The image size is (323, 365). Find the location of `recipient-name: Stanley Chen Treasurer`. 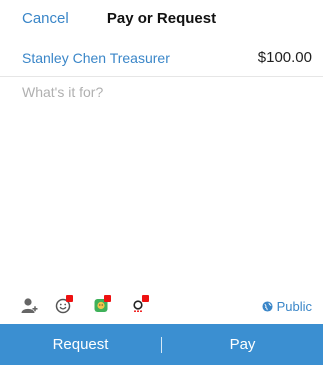

recipient-name: Stanley Chen Treasurer is located at coordinates (96, 58).